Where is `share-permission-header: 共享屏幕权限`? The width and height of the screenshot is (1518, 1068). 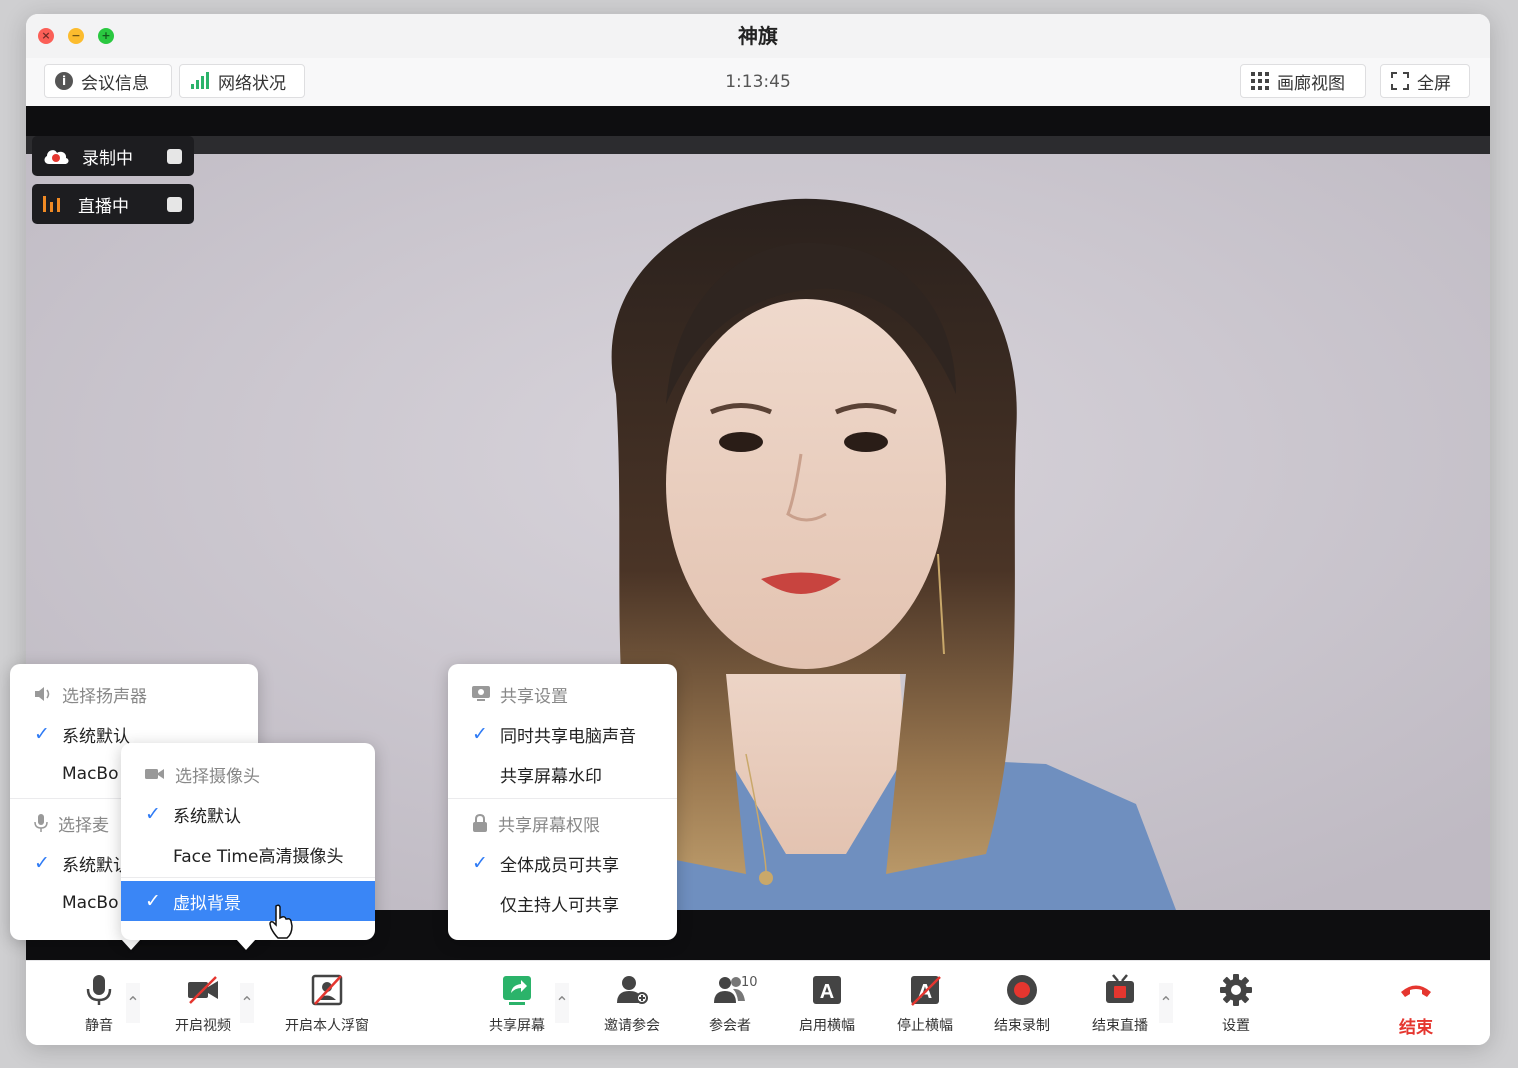
share-permission-header: 共享屏幕权限 is located at coordinates (562, 823).